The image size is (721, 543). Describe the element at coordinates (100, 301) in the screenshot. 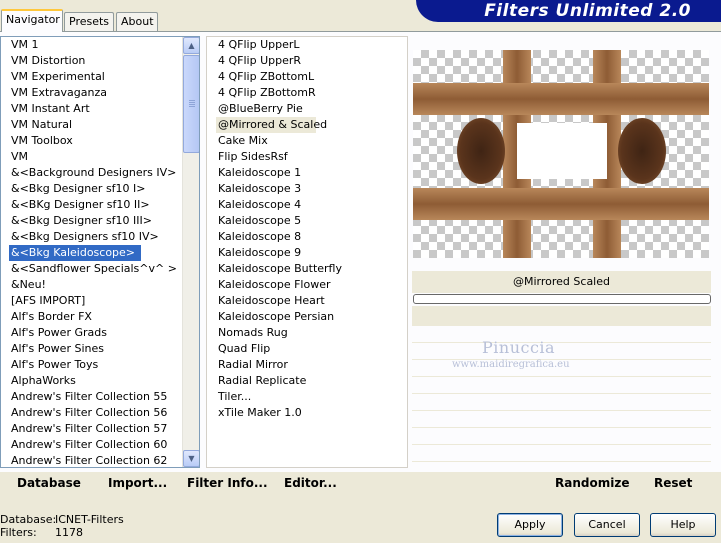

I see `category-item: [AFS IMPORT]` at that location.